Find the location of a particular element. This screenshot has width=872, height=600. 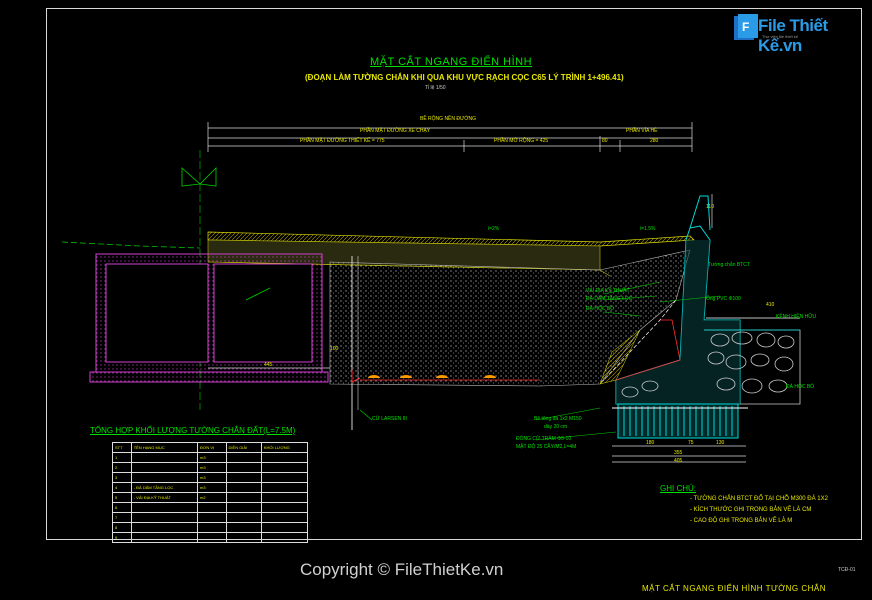

label-larsen-pile: CỪ LARSEN III is located at coordinates (389, 419).